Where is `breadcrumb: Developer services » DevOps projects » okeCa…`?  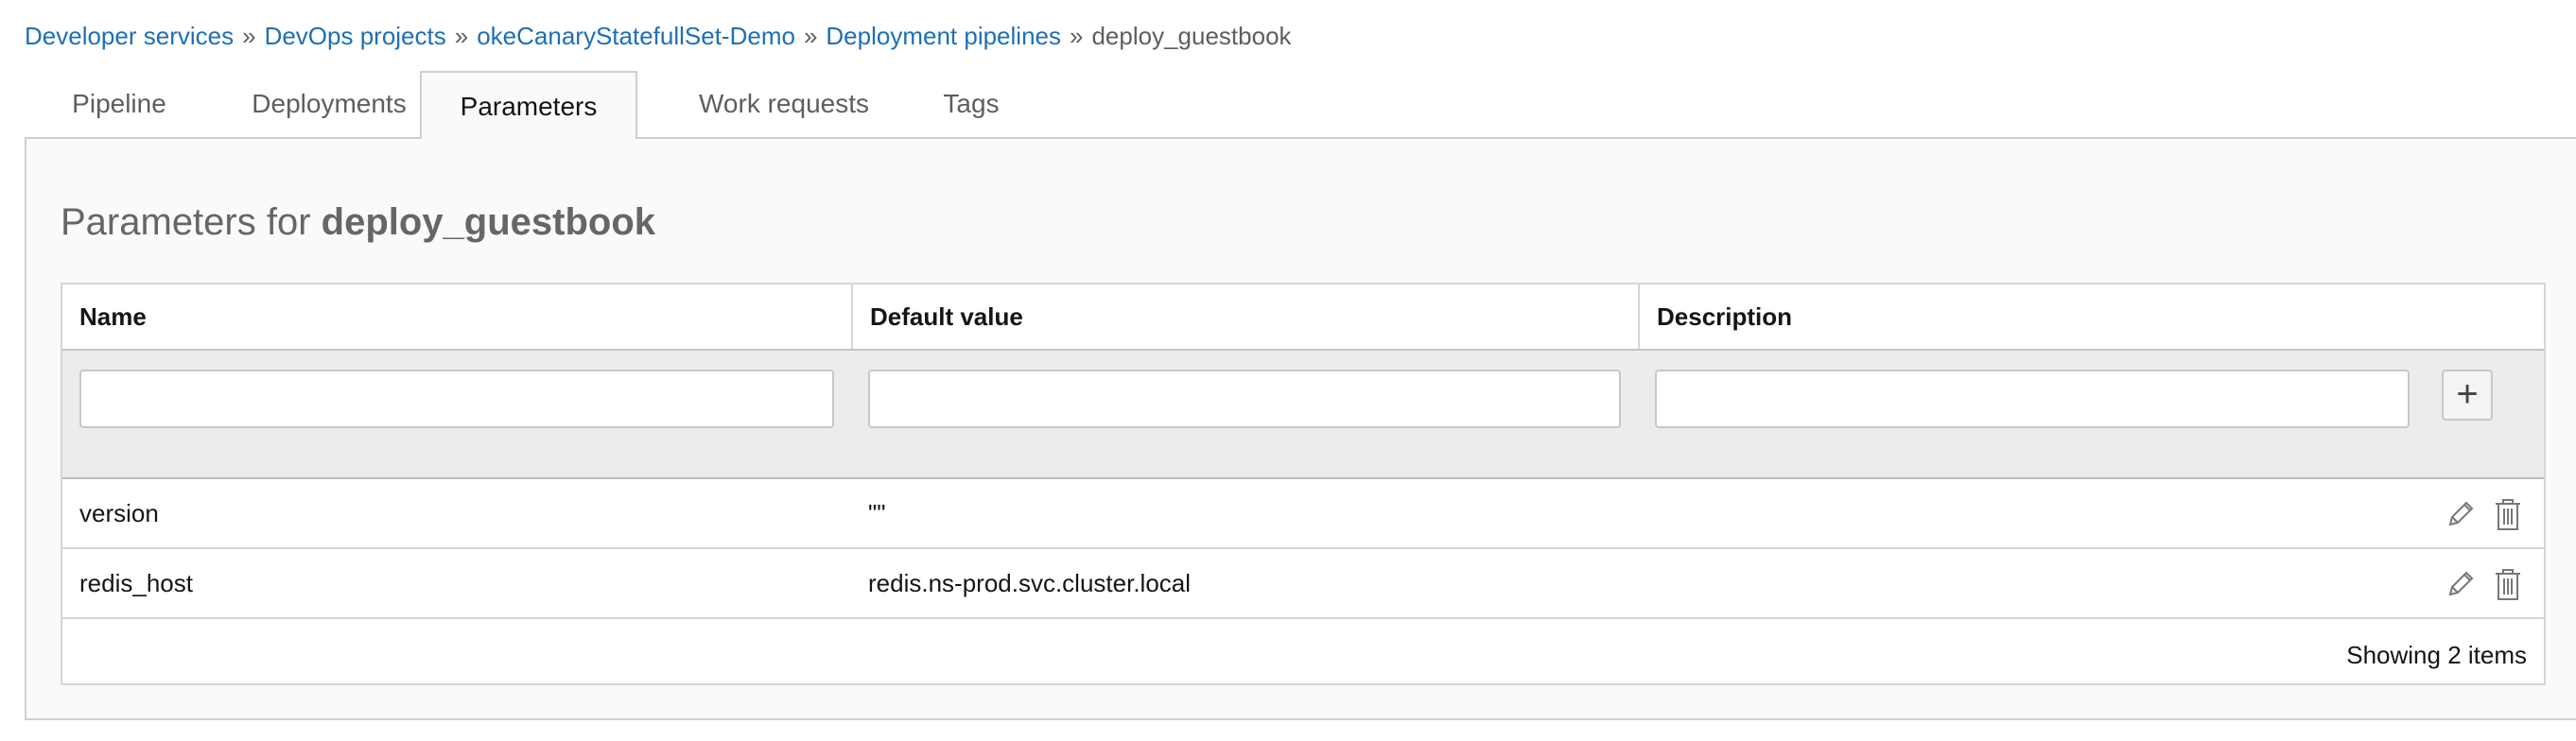
breadcrumb: Developer services » DevOps projects » okeCa… is located at coordinates (658, 36).